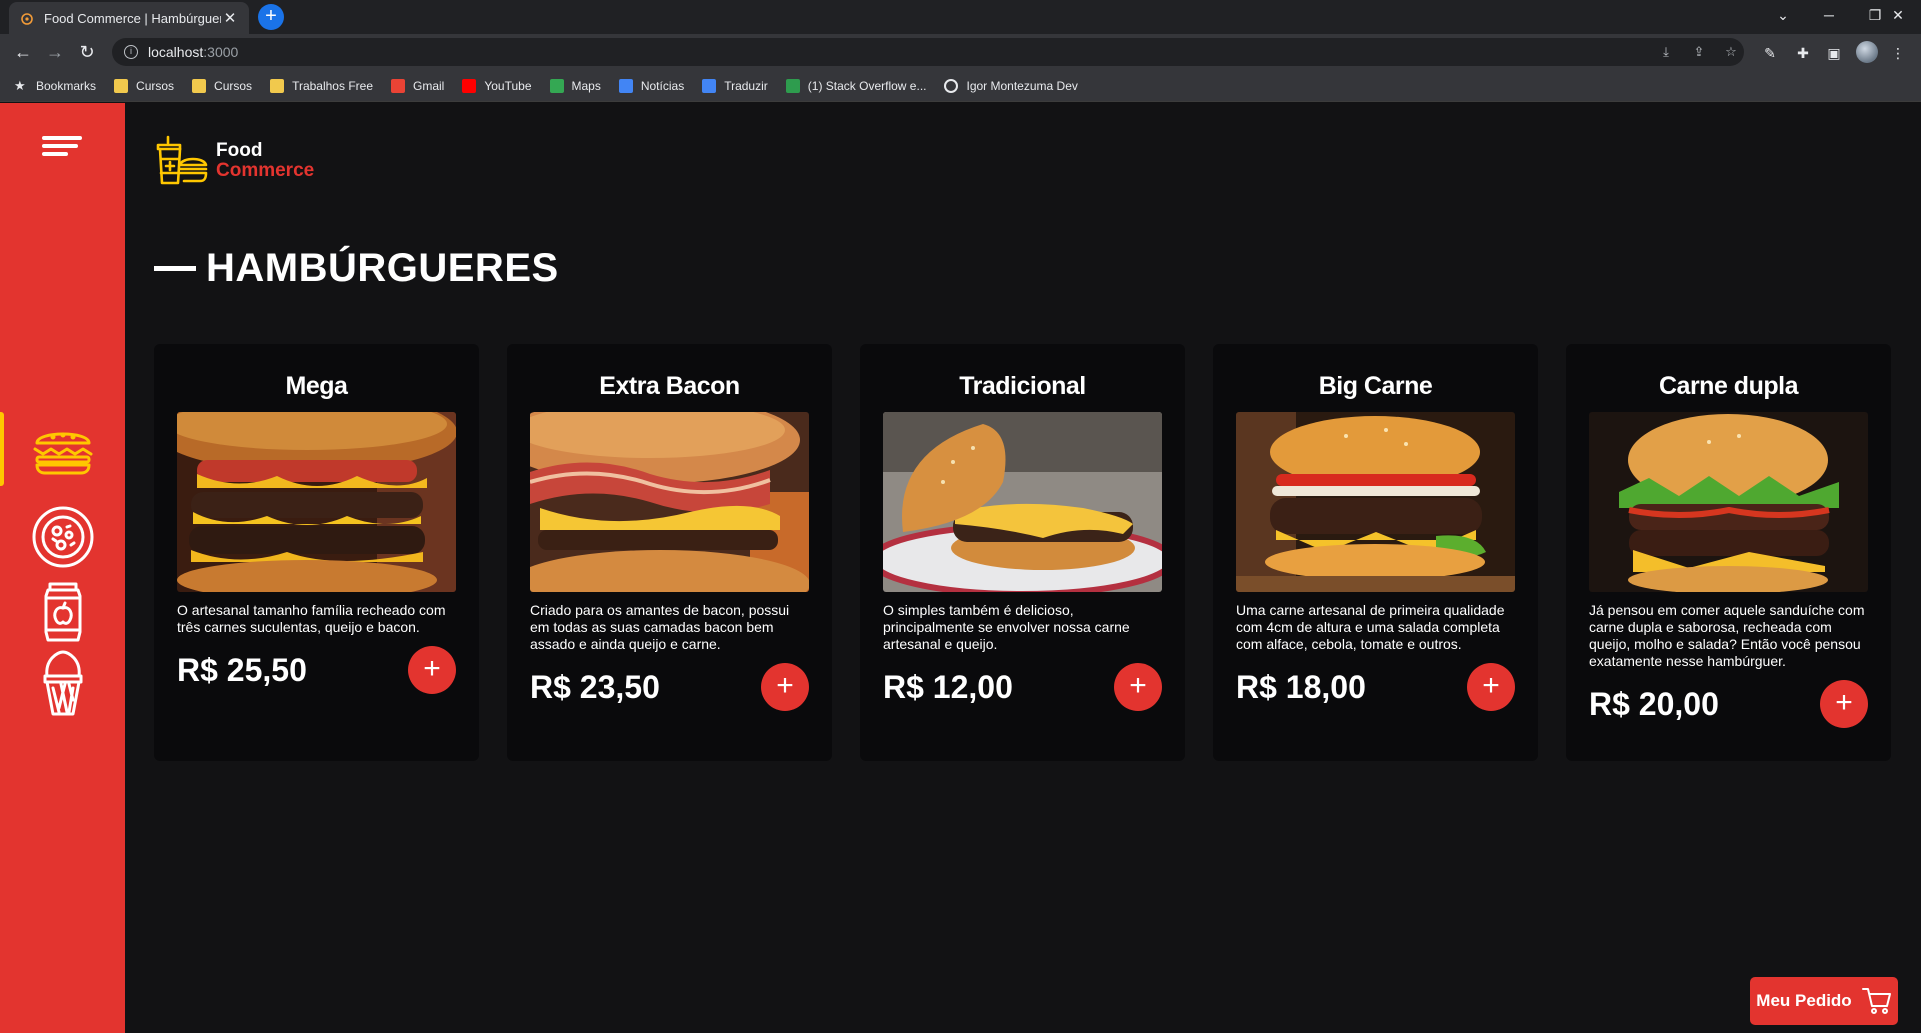 This screenshot has height=1033, width=1921. Describe the element at coordinates (1728, 704) in the screenshot. I see `price-row: R$ 20,00 +` at that location.